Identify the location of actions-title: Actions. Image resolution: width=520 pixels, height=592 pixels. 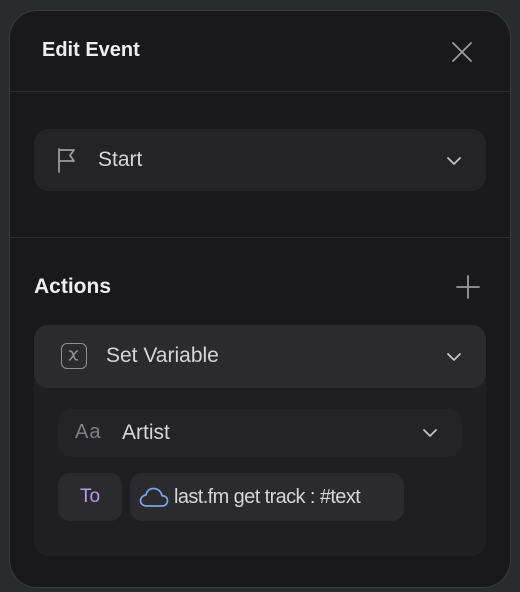
(73, 286).